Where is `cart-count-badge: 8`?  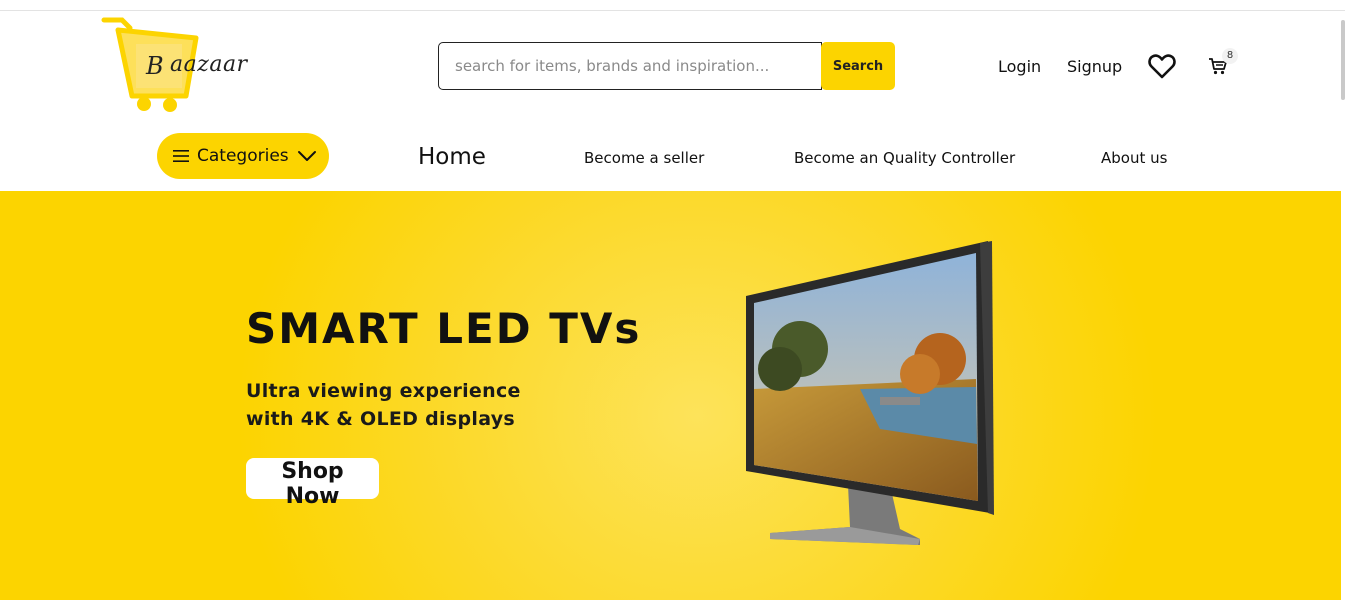
cart-count-badge: 8 is located at coordinates (1230, 56).